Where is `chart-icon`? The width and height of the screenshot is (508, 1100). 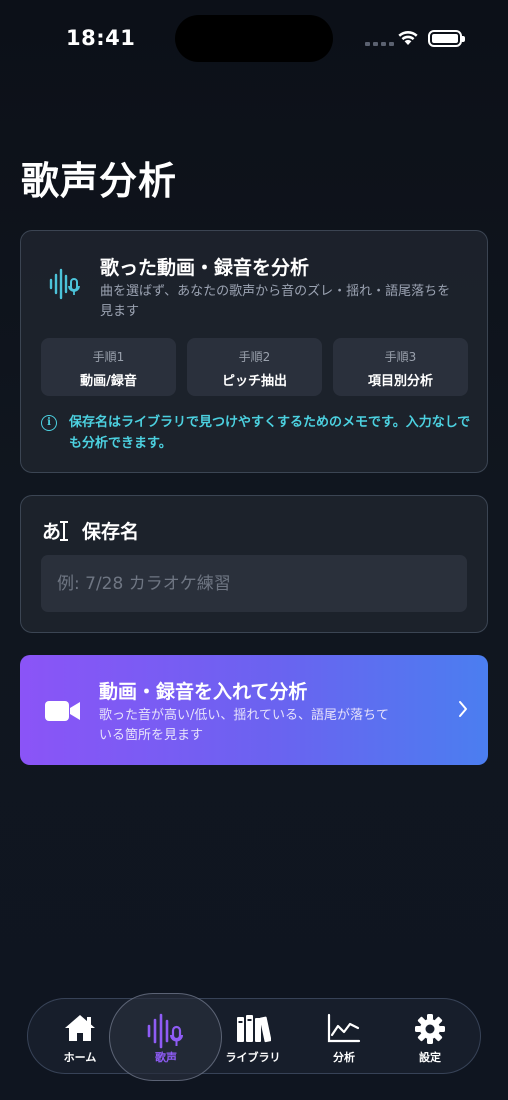
chart-icon is located at coordinates (344, 1028).